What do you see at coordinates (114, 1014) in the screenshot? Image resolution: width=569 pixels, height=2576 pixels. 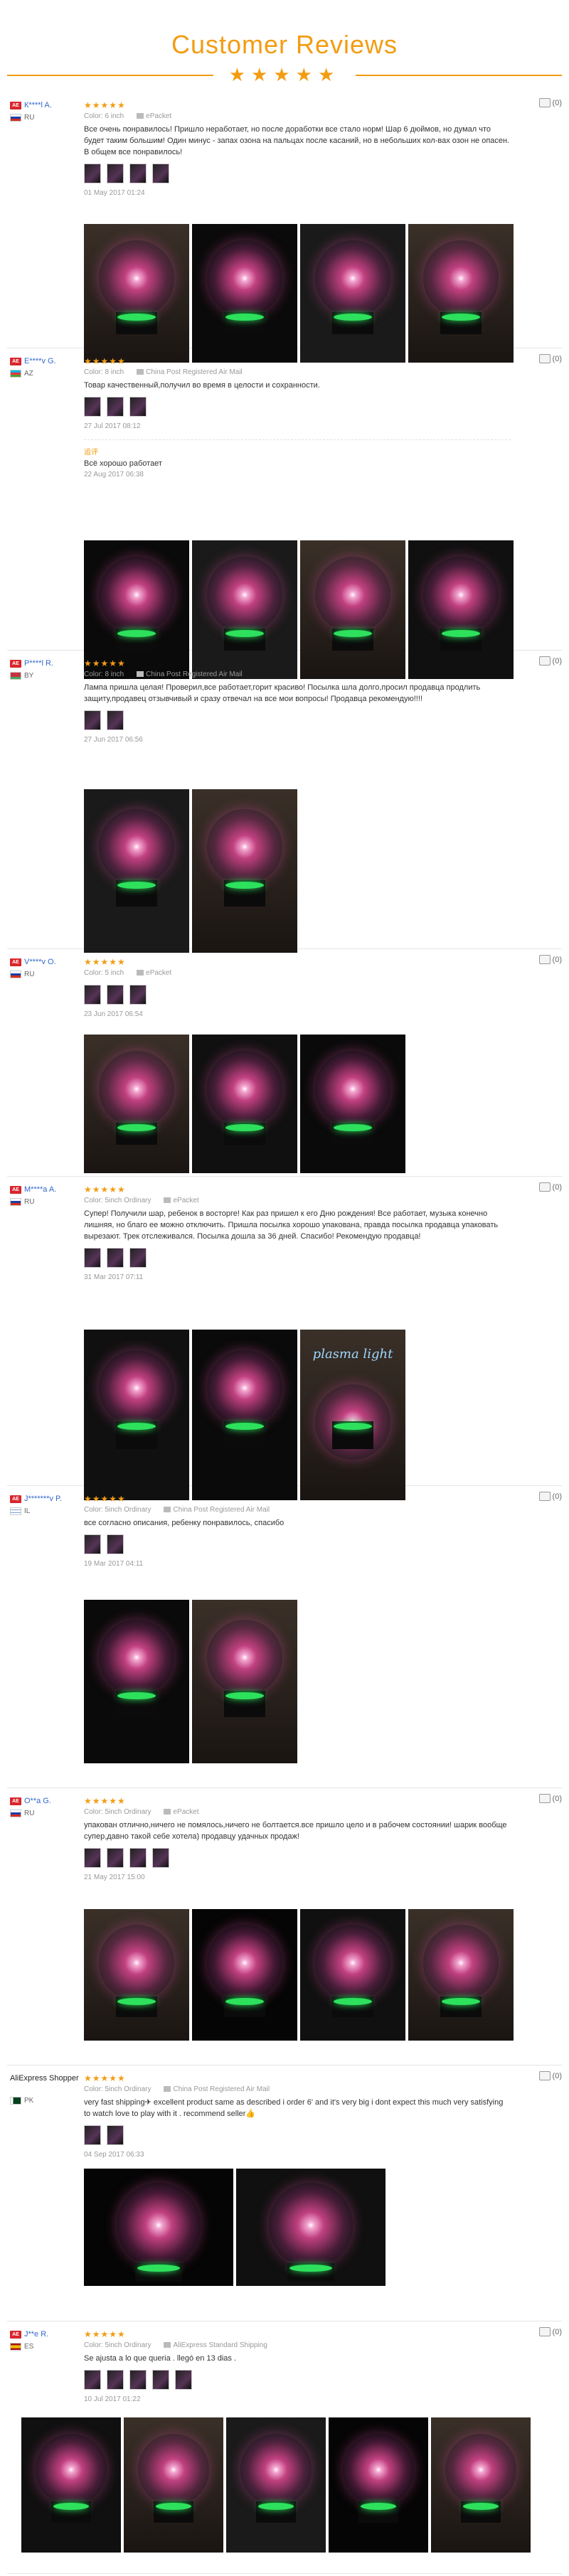 I see `review-date: 23 Jun 2017 06:54` at bounding box center [114, 1014].